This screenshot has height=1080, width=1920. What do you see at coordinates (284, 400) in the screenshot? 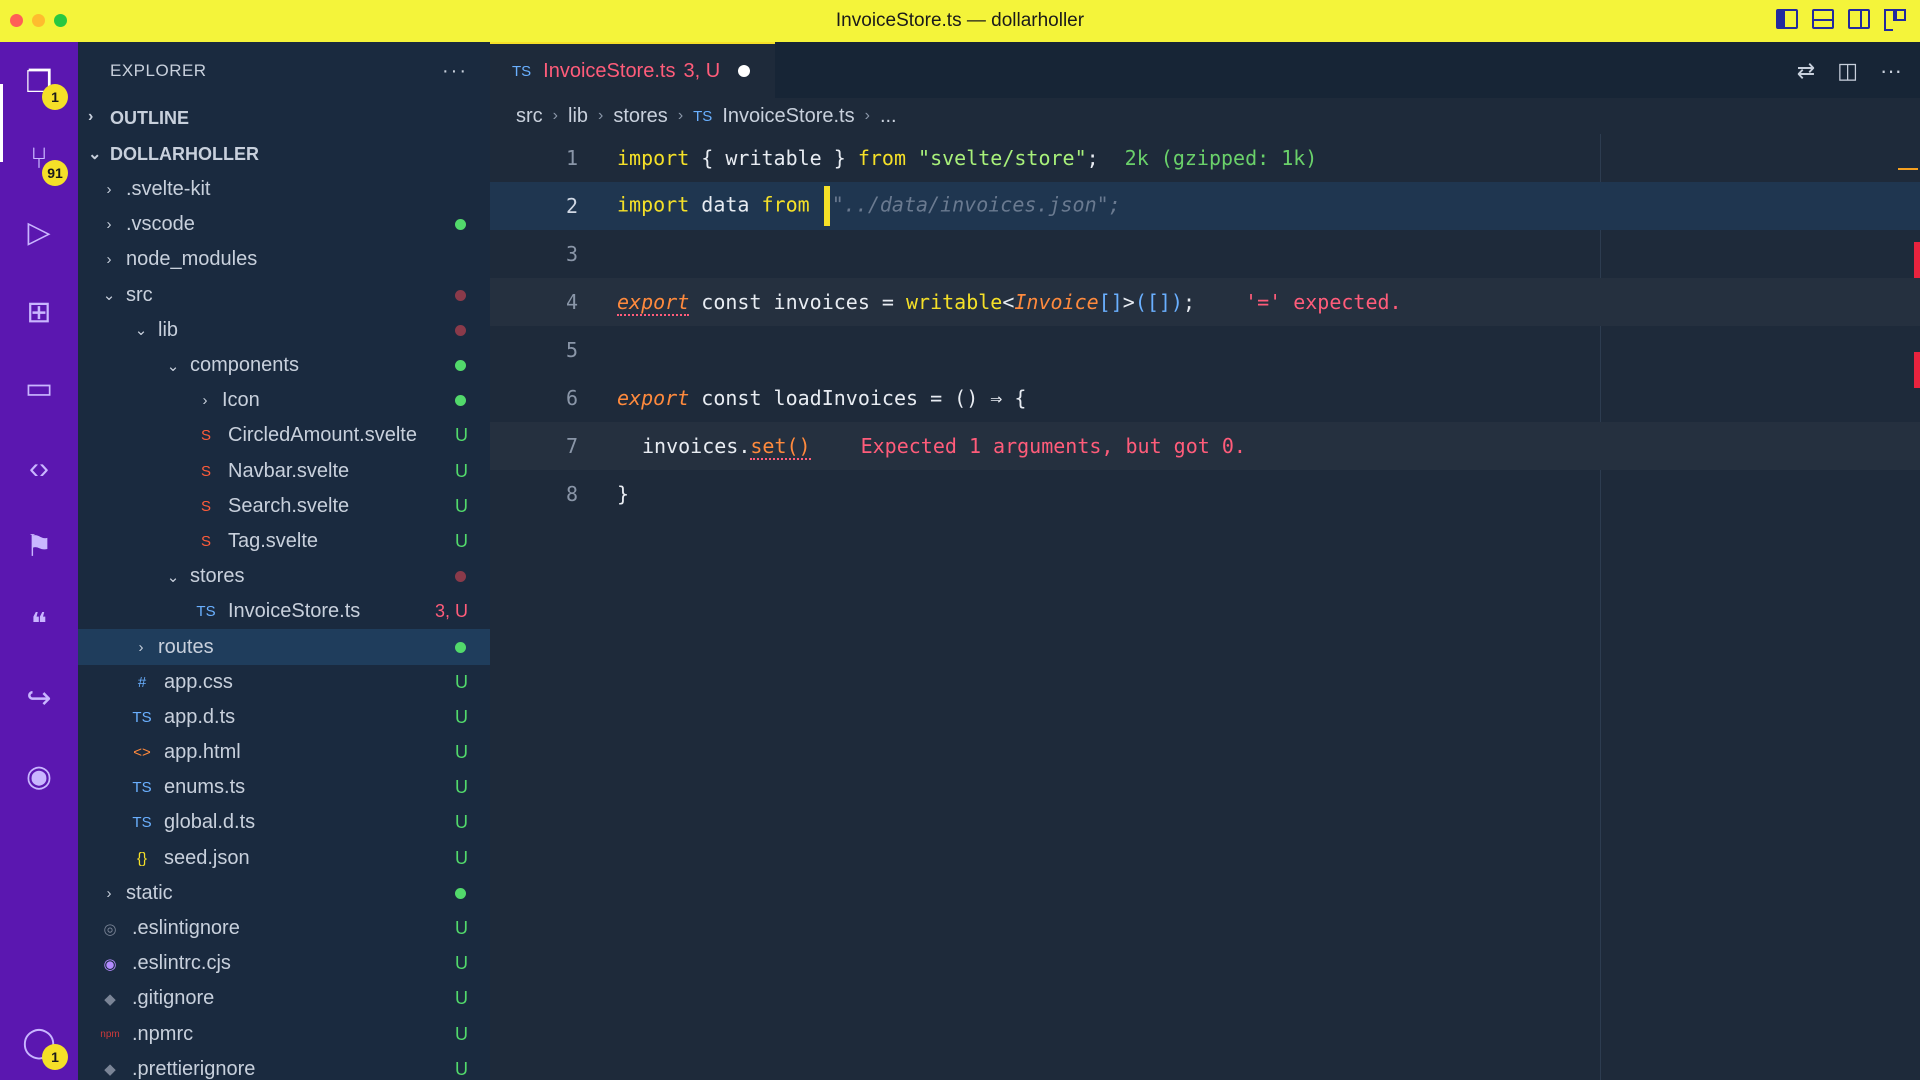
I see `tree-item: › Icon` at bounding box center [284, 400].